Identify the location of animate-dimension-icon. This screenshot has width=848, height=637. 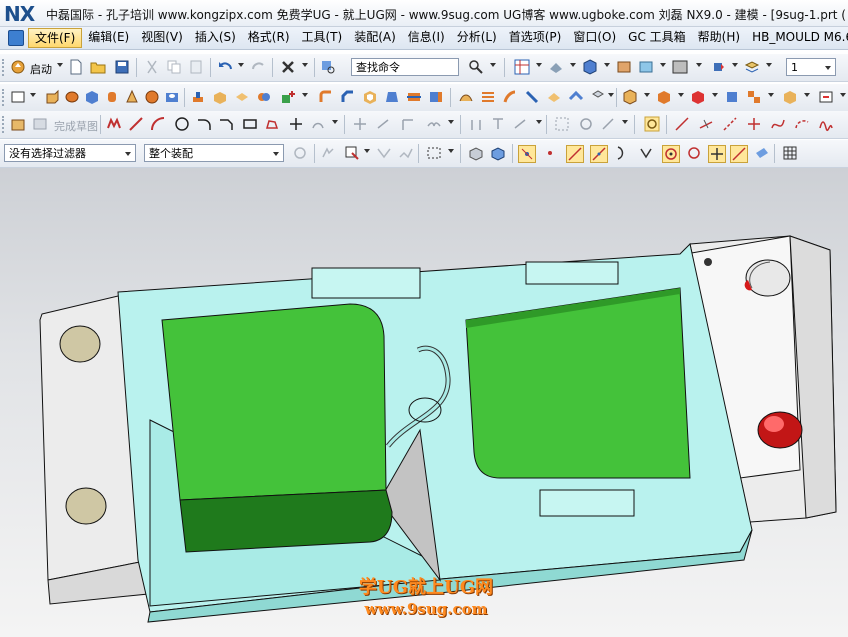
(608, 124).